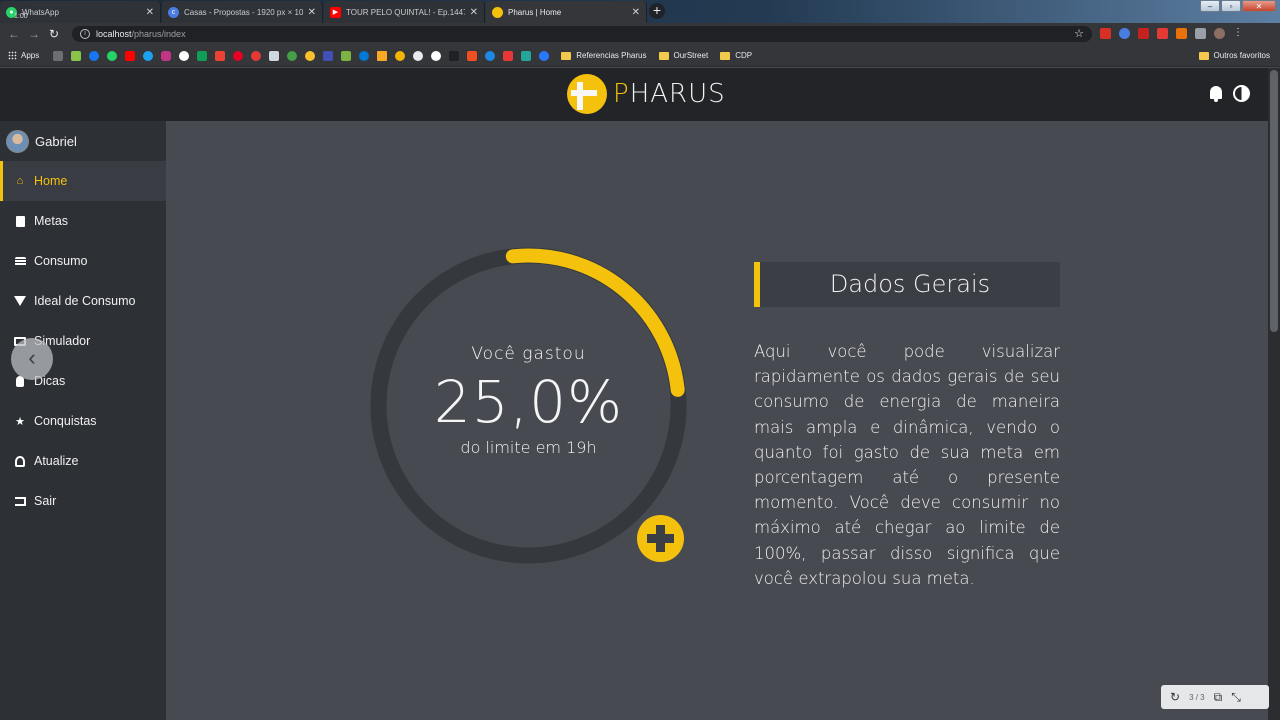 The width and height of the screenshot is (1280, 720). Describe the element at coordinates (1162, 33) in the screenshot. I see `youtube-extension-icon` at that location.